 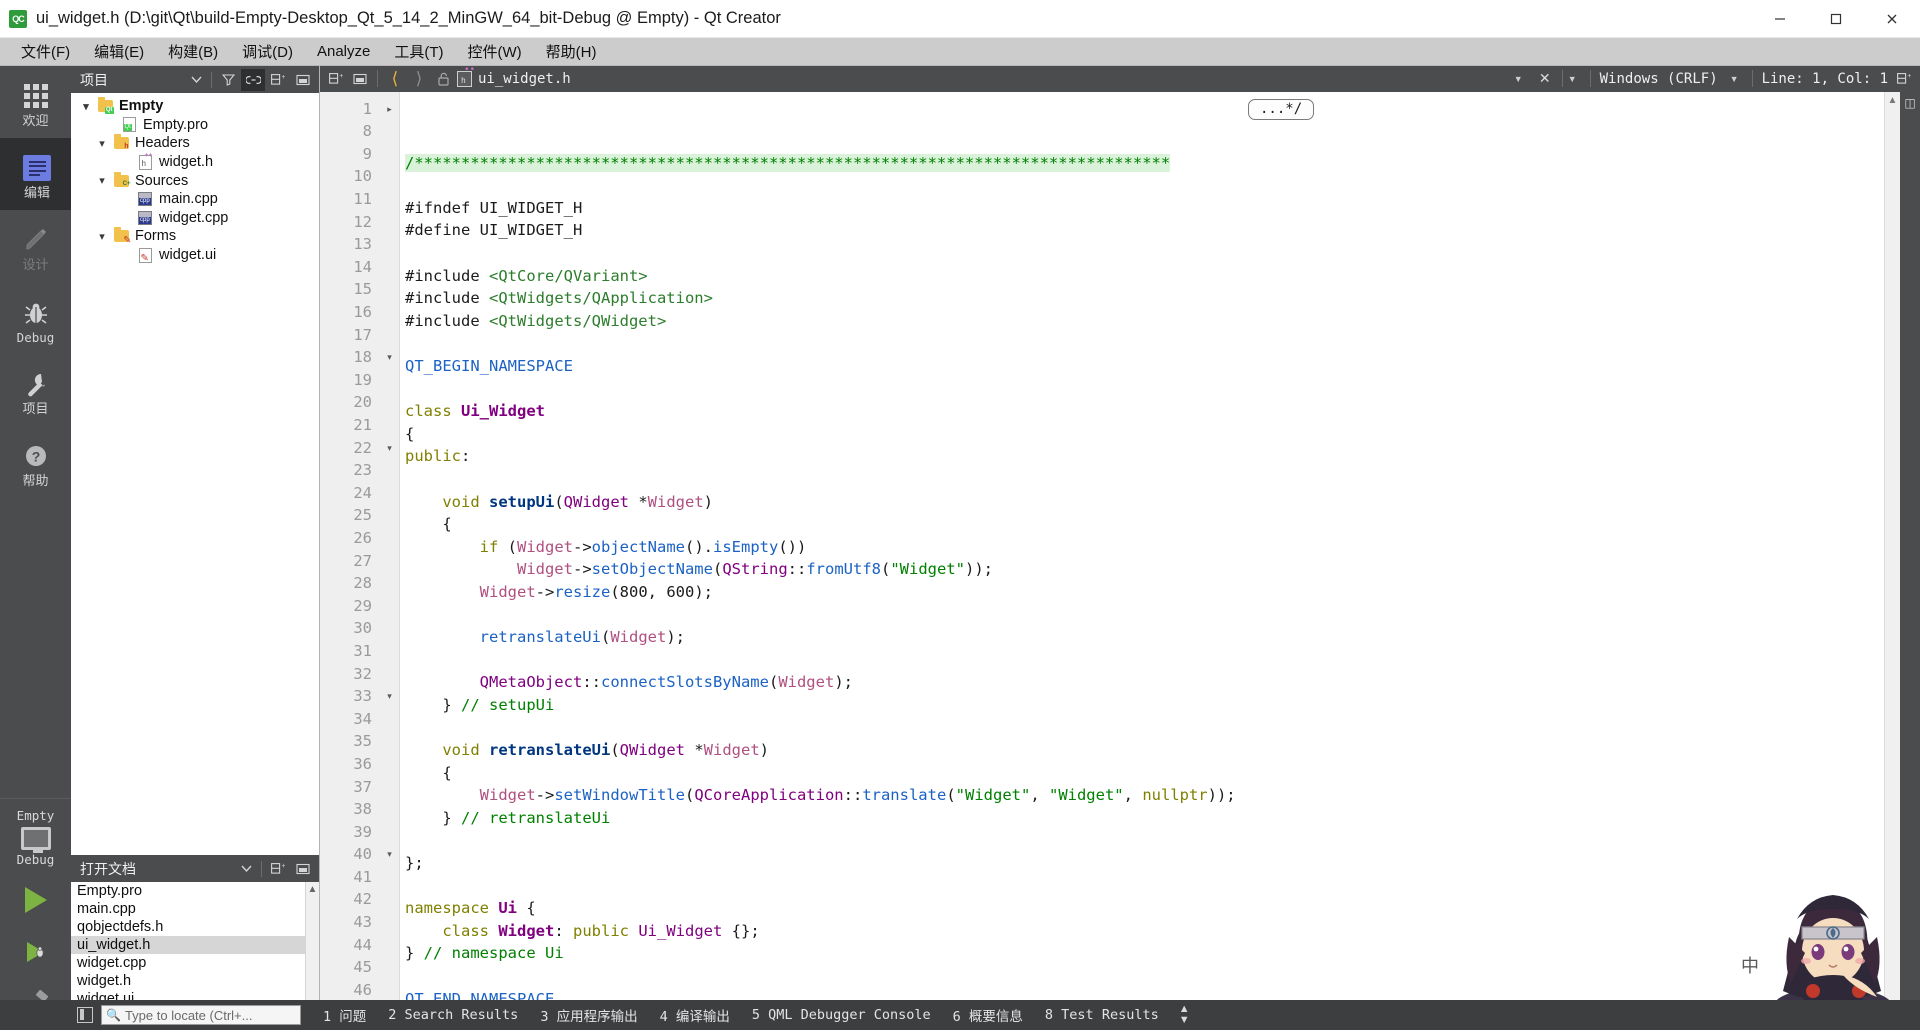 What do you see at coordinates (1545, 79) in the screenshot?
I see `close-document-icon: ✕` at bounding box center [1545, 79].